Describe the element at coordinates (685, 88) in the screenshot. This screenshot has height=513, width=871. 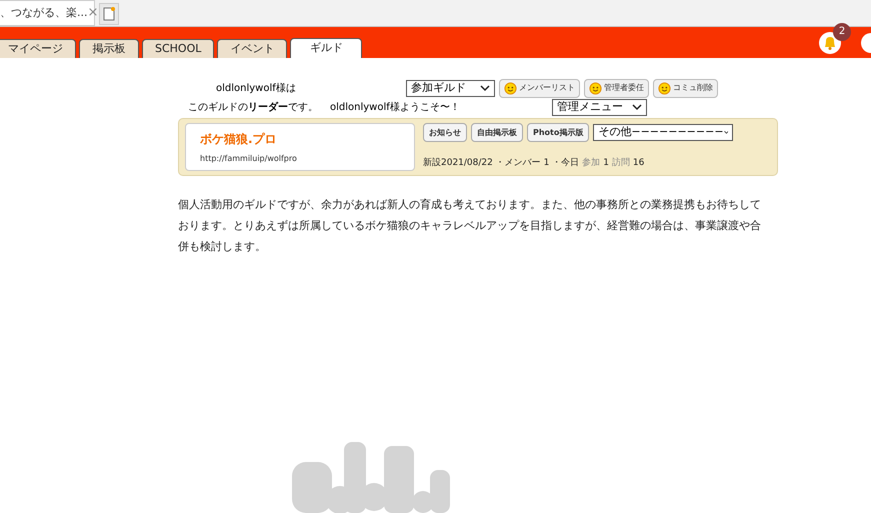
I see `action-button: コミュ削除` at that location.